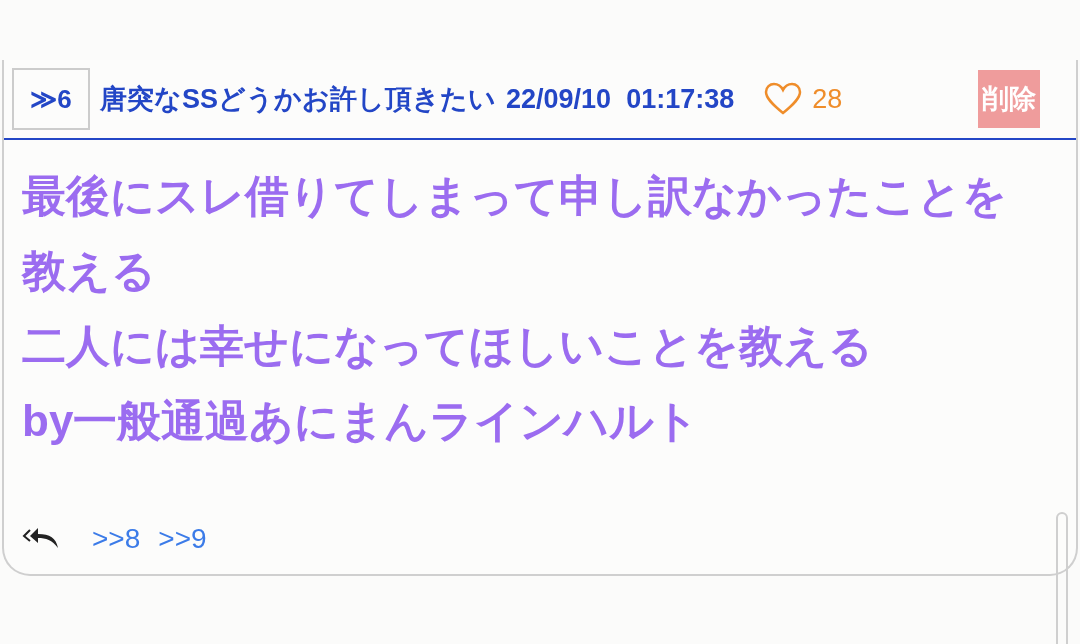  What do you see at coordinates (1062, 578) in the screenshot?
I see `scrollbar` at bounding box center [1062, 578].